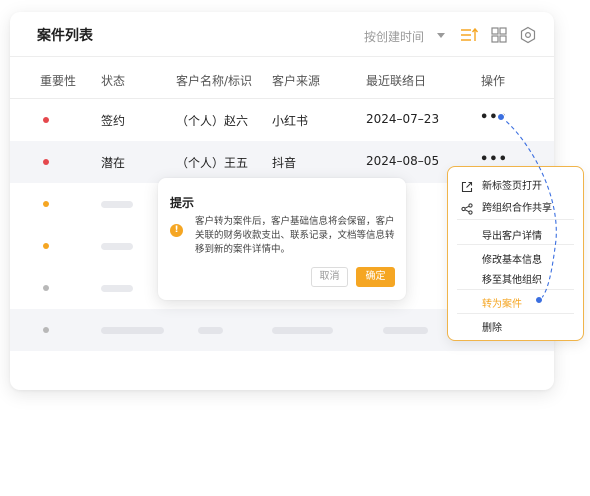 The image size is (590, 496). I want to click on table-row: 签约 （个人）赵六 小红书 2024–07–23 •••, so click(282, 120).